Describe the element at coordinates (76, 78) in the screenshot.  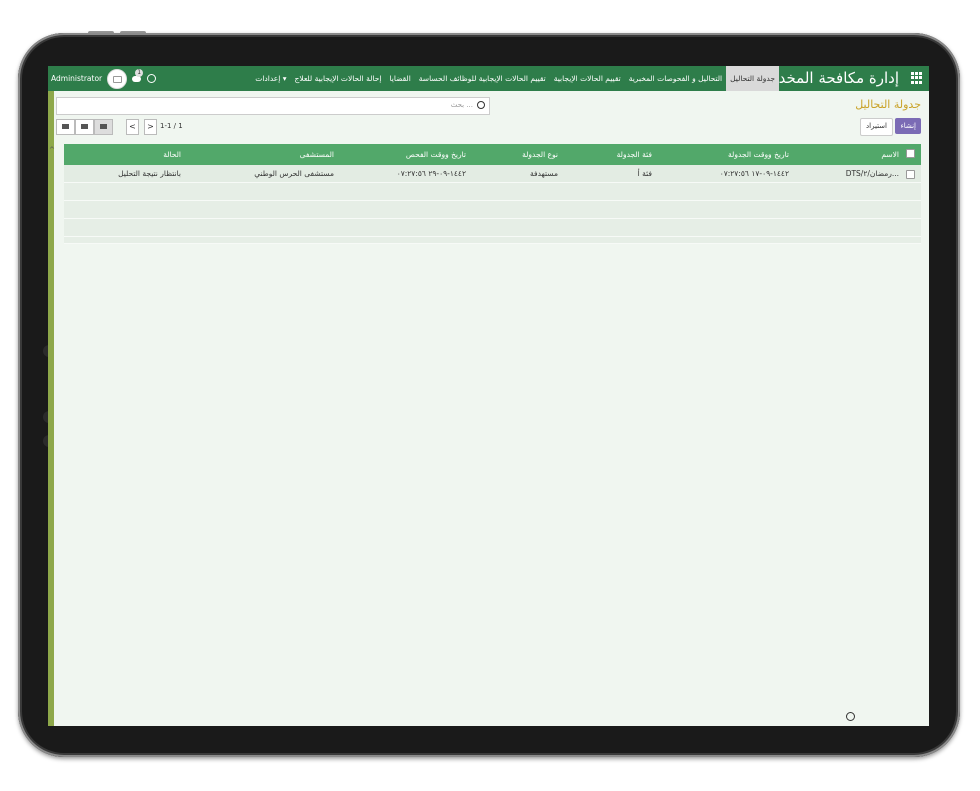
I see `user-name: Administrator` at that location.